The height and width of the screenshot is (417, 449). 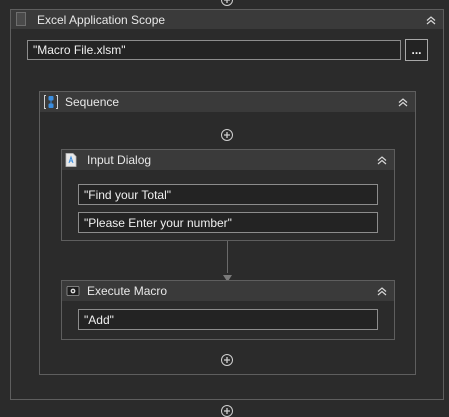 I want to click on dialog-title-field: "Find your Total", so click(x=228, y=194).